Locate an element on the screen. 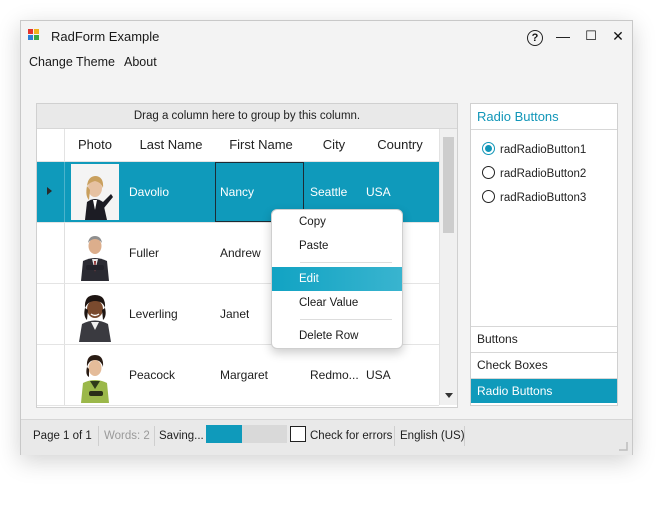 This screenshot has height=513, width=672. scroll-down-arrow-icon is located at coordinates (449, 395).